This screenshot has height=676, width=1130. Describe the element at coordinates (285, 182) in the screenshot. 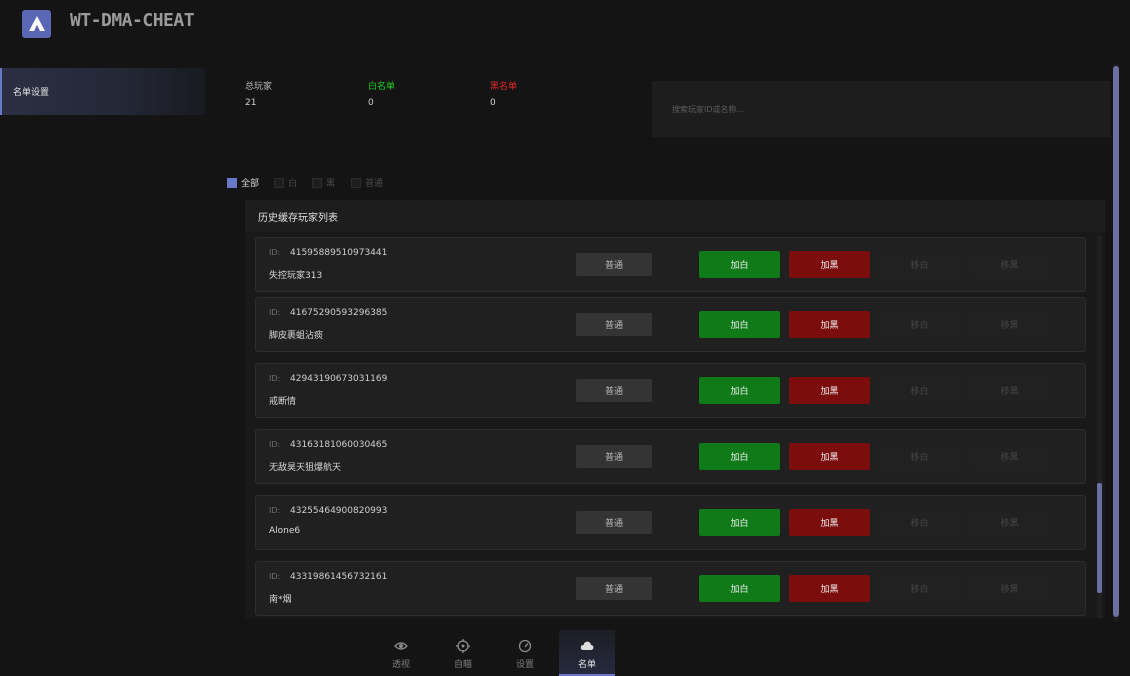

I see `filter-white: 白` at that location.